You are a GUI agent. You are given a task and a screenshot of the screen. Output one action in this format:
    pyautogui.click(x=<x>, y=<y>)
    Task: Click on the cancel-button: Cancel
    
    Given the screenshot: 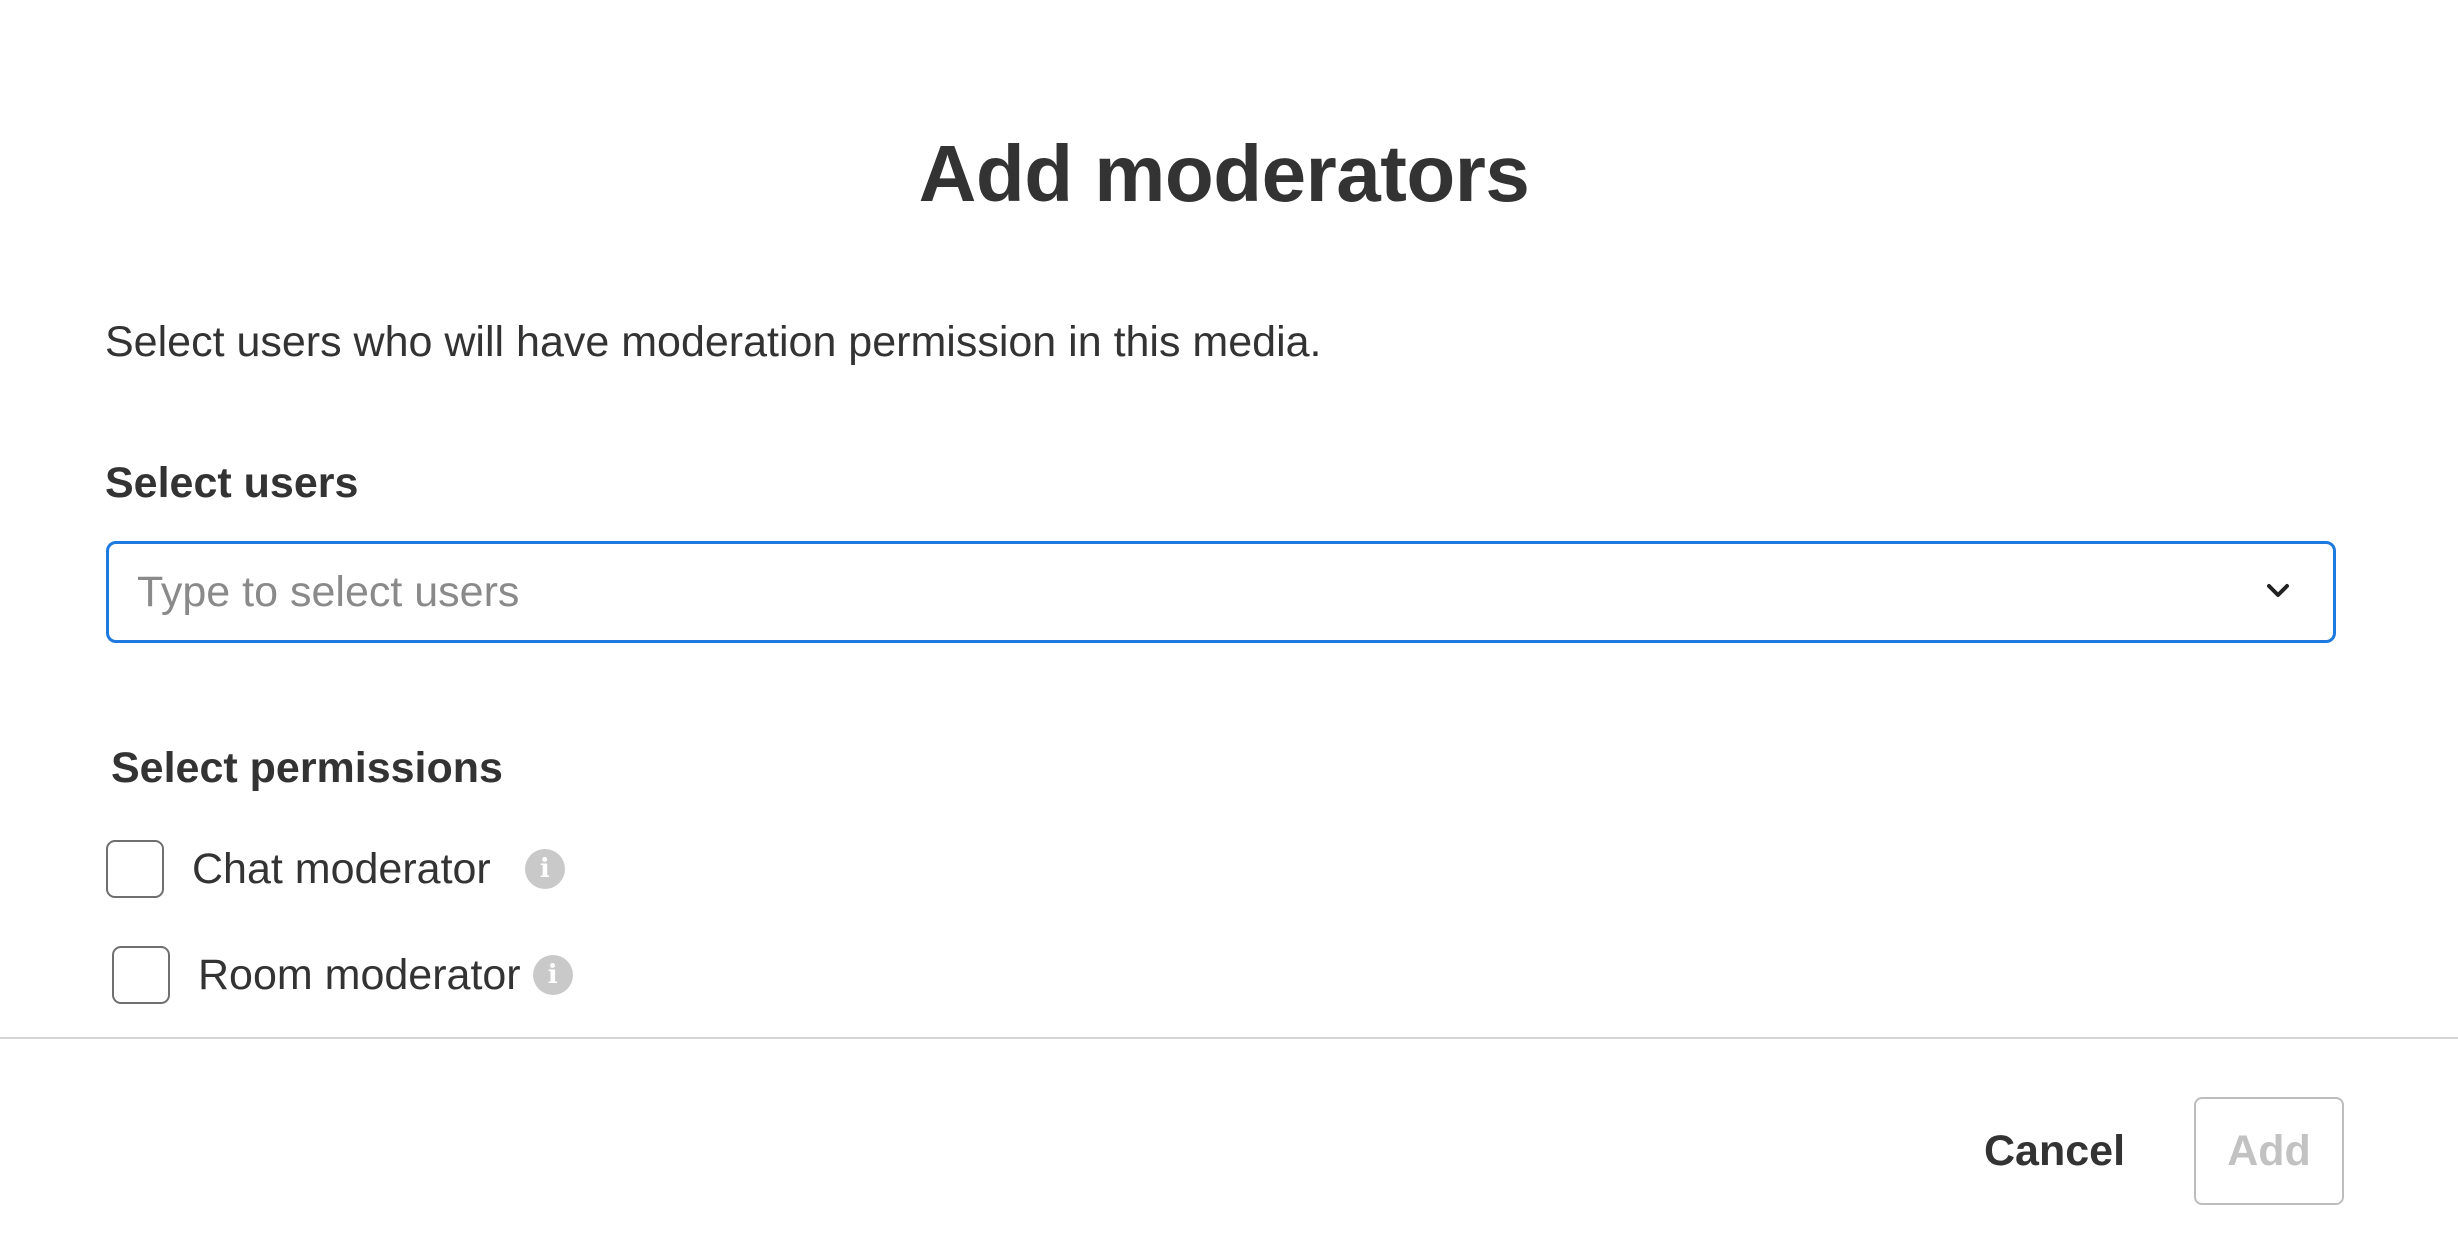 What is the action you would take?
    pyautogui.click(x=2054, y=1151)
    